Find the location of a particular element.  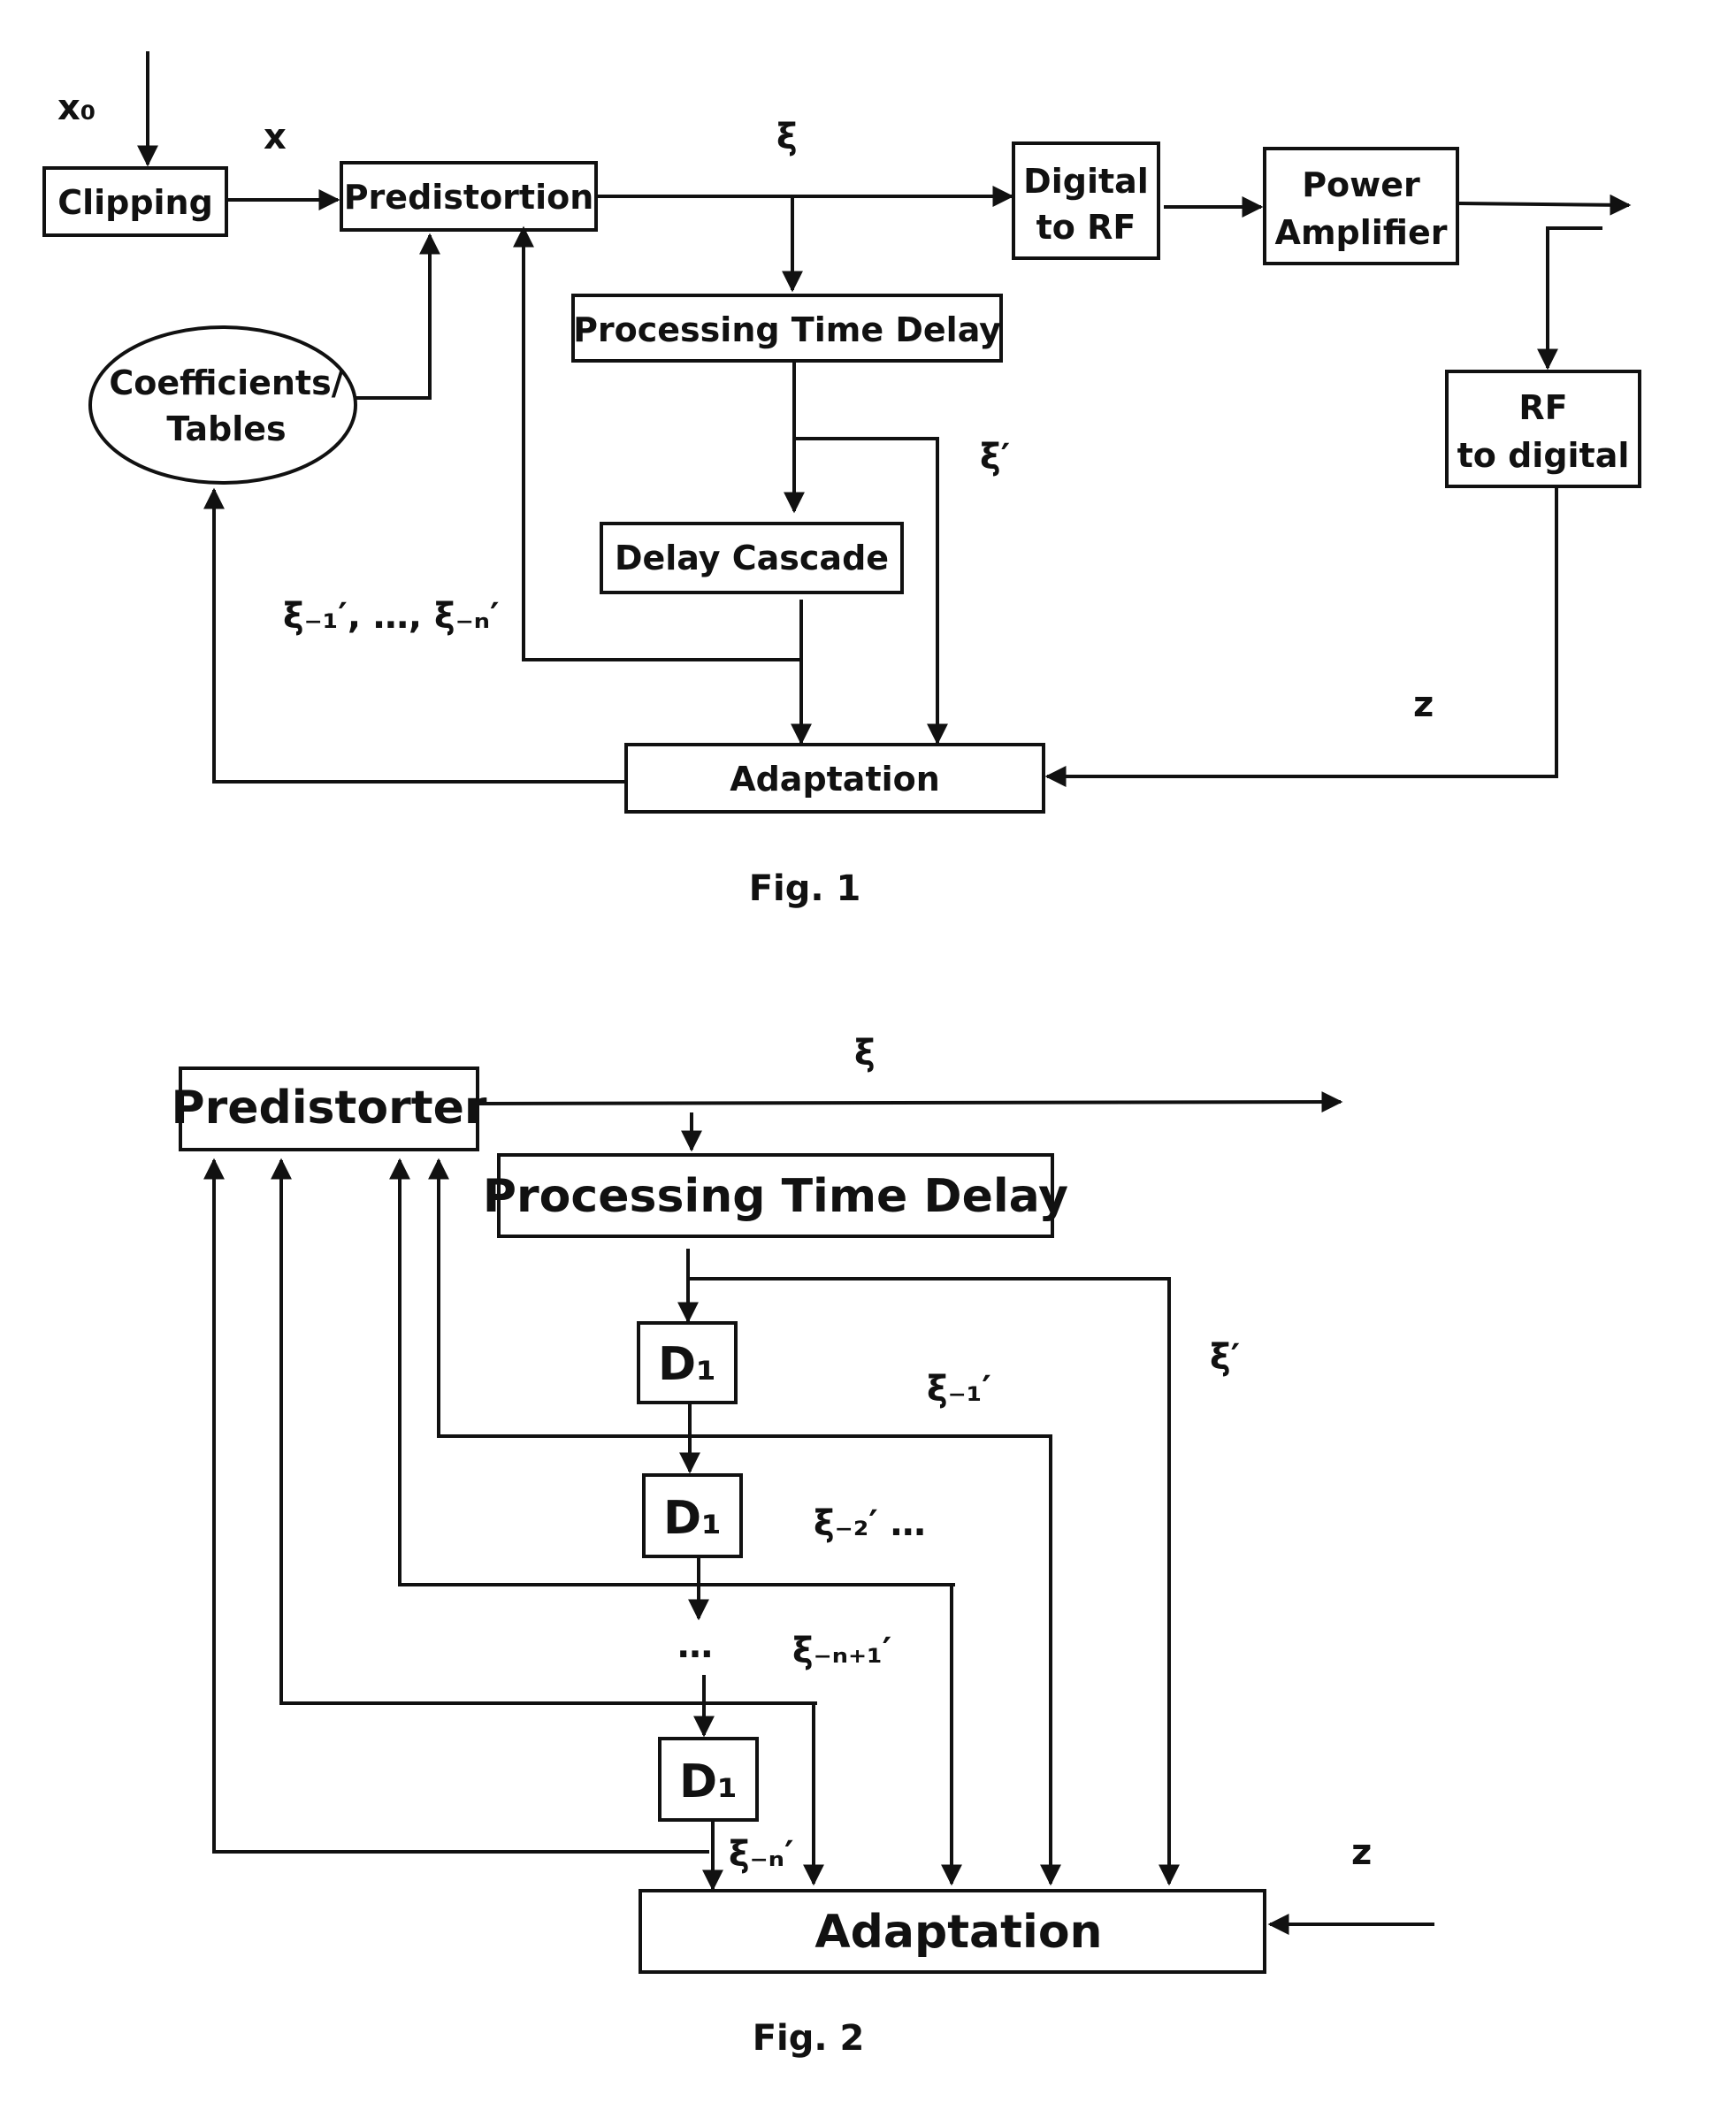

pa-output-arrow is located at coordinates (1544, 205).